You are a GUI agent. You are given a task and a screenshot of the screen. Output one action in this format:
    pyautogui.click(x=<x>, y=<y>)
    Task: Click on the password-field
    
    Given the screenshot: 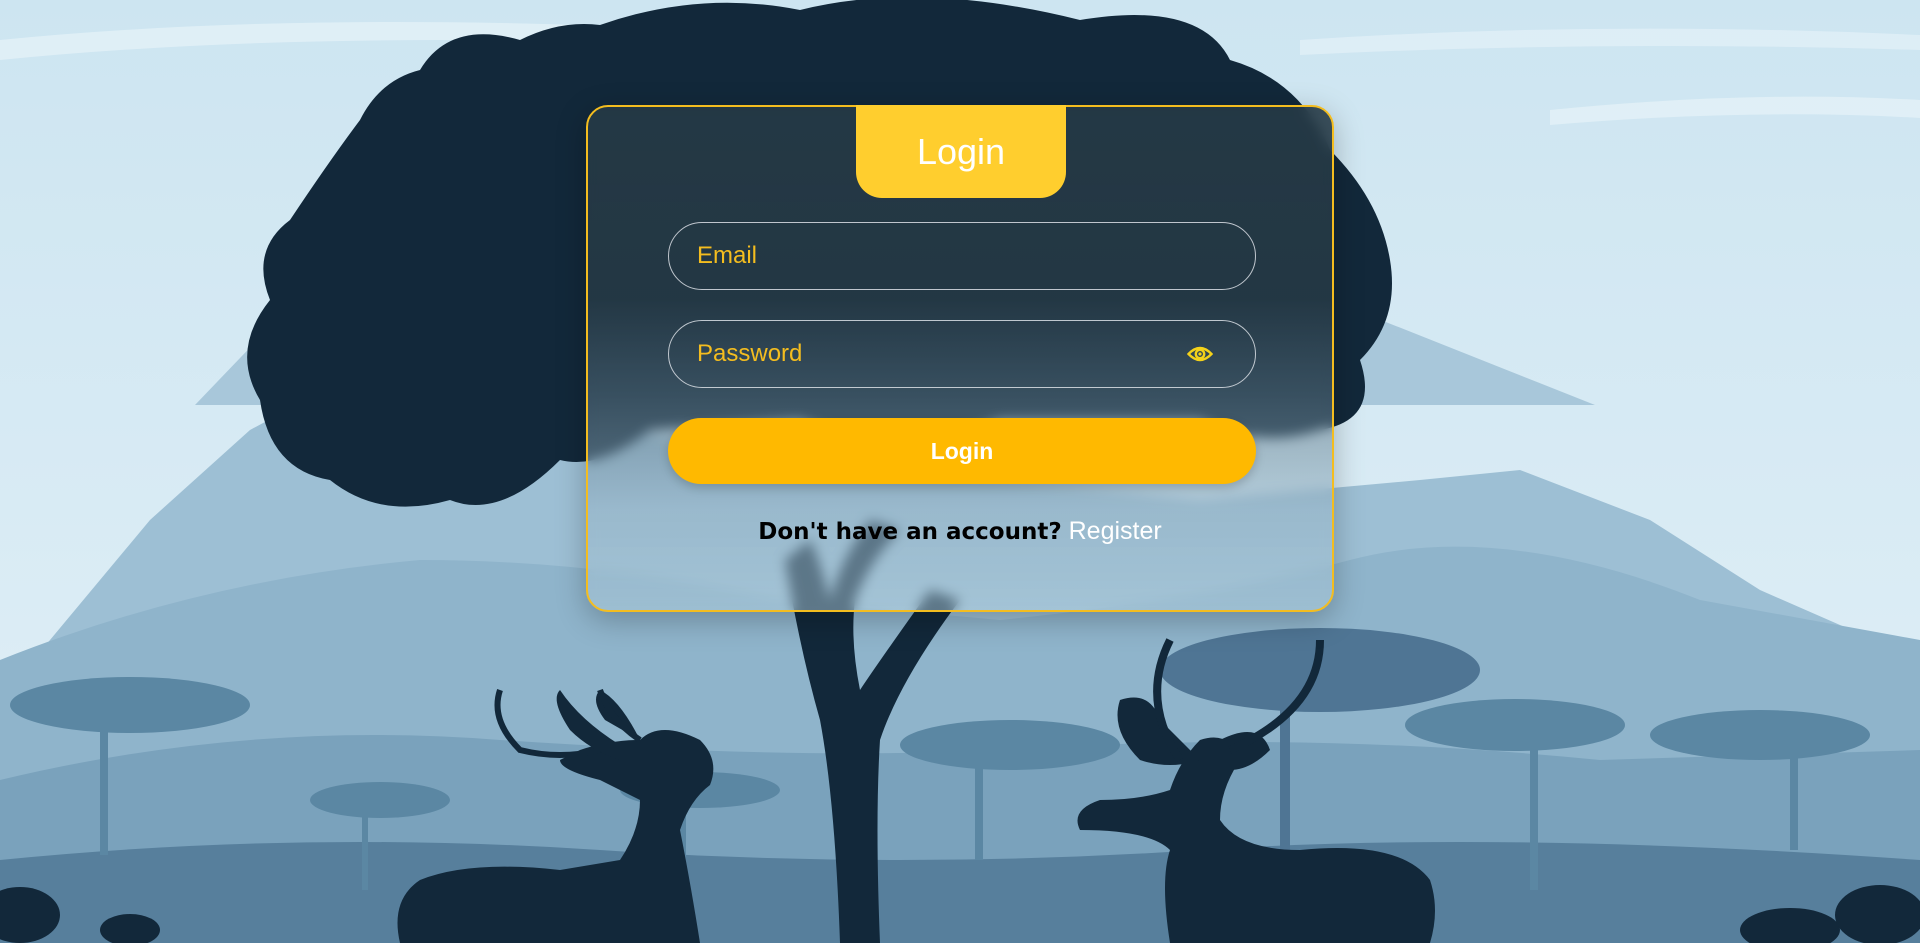 What is the action you would take?
    pyautogui.click(x=962, y=354)
    